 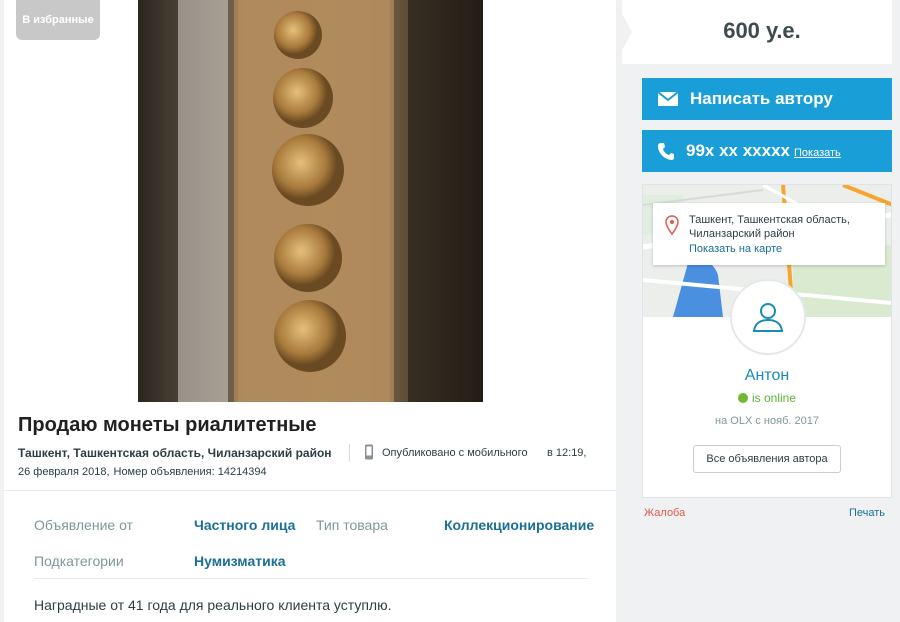 I want to click on ad-number: Номер объявления: 14214394, so click(x=190, y=472).